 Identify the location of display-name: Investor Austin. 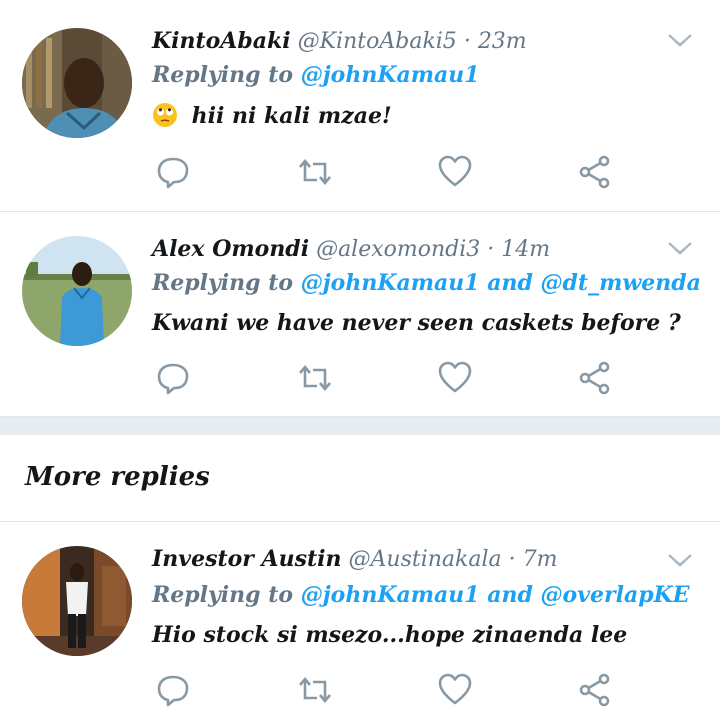
(247, 559).